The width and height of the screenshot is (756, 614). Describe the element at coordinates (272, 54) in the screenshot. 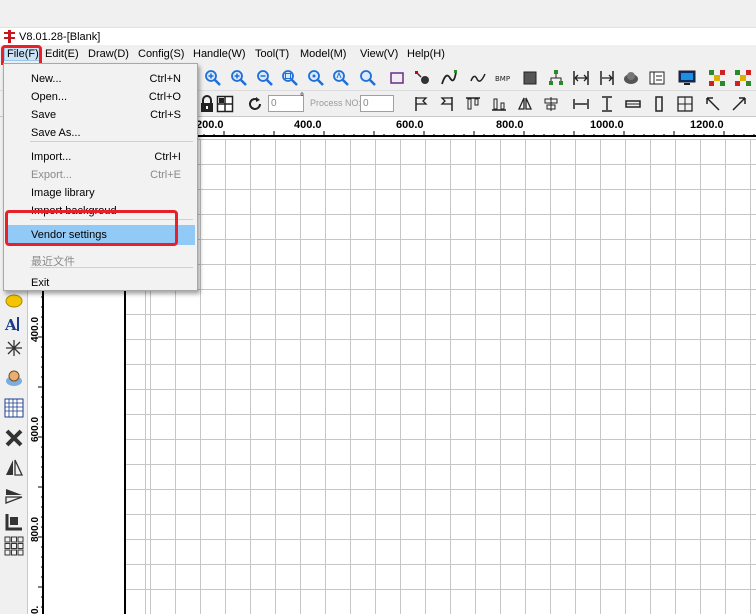

I see `menu-tool: Tool(T)` at that location.